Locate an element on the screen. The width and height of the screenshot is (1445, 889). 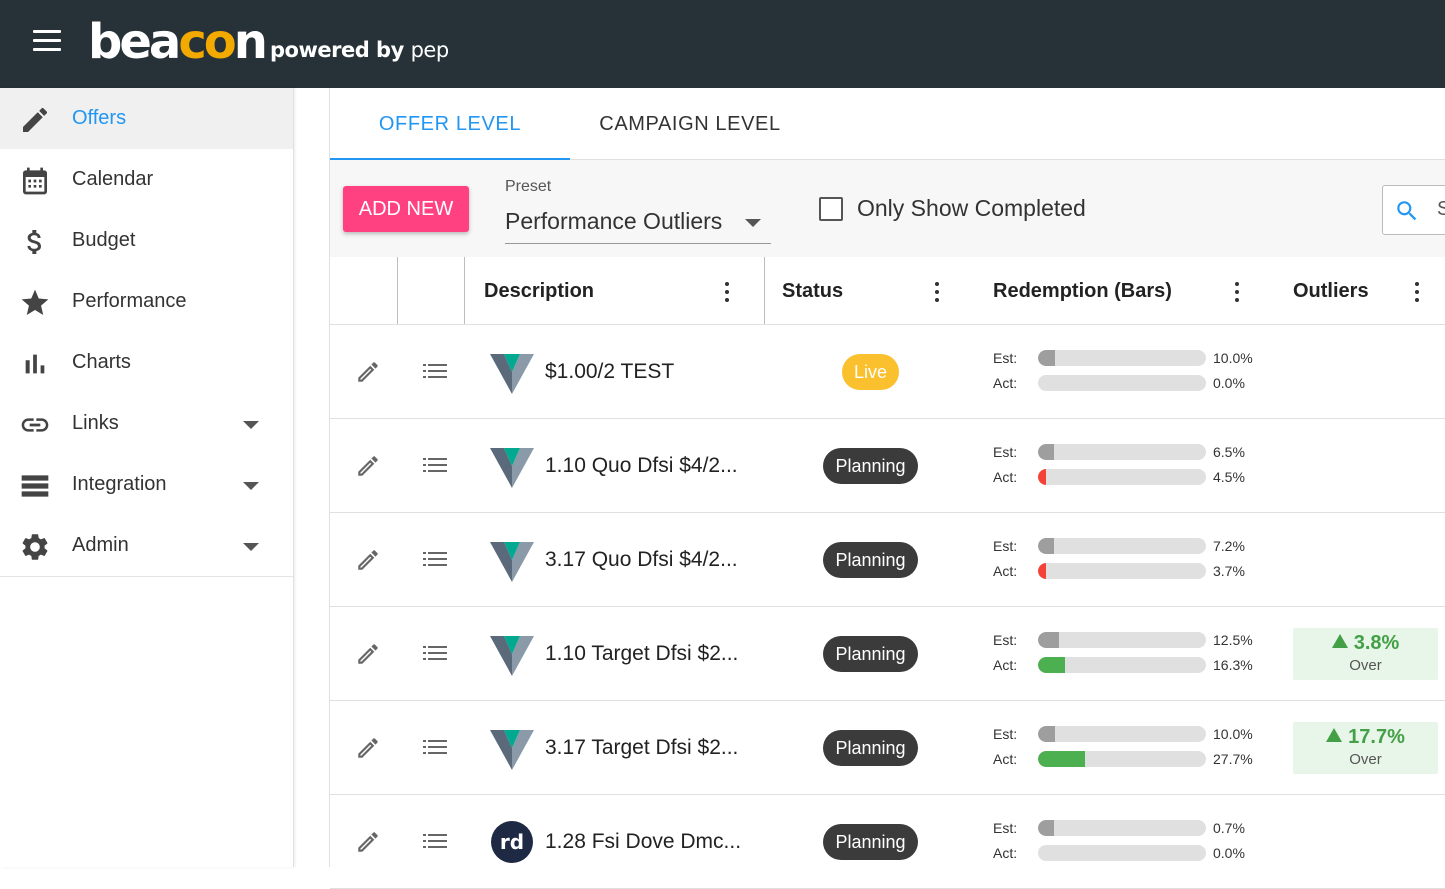
search-input: S is located at coordinates (1413, 210).